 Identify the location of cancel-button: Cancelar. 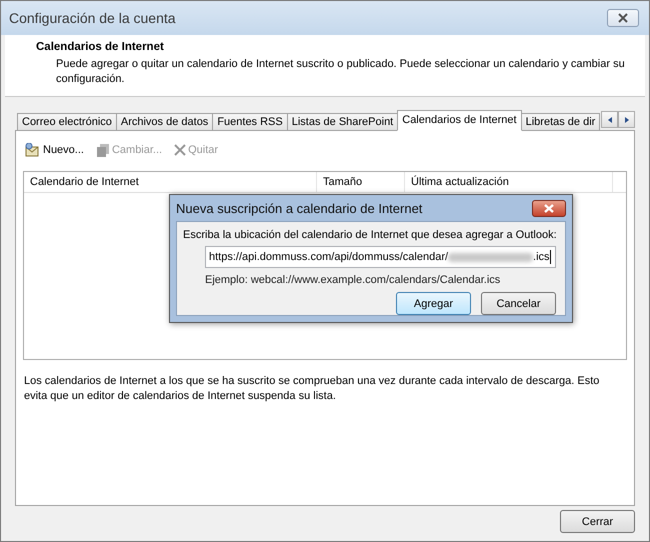
(518, 303).